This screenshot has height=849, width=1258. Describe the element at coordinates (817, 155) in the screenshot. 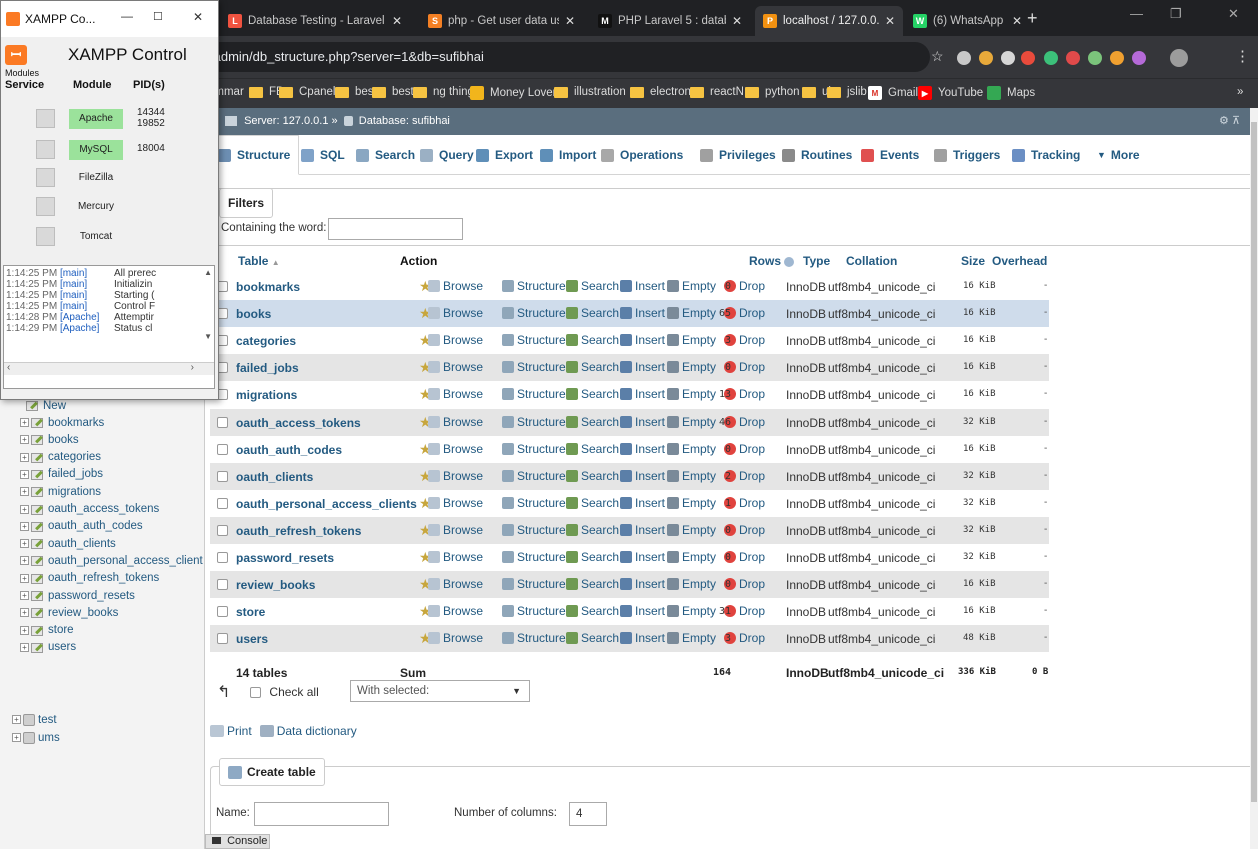

I see `tab-routines: Routines` at that location.